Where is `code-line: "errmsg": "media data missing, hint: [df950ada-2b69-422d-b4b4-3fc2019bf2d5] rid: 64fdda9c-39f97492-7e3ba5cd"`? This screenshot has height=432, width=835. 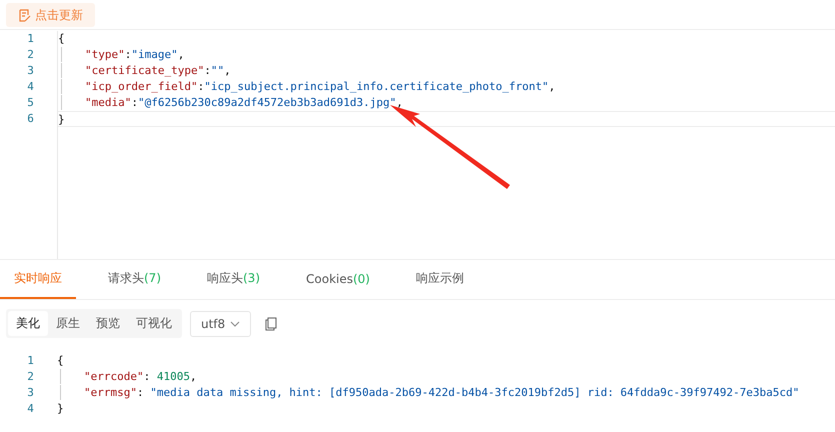 code-line: "errmsg": "media data missing, hint: [df950ada-2b69-422d-b4b4-3fc2019bf2d5] rid: 64fdda9c-39f97492-7e3ba5cd" is located at coordinates (442, 392).